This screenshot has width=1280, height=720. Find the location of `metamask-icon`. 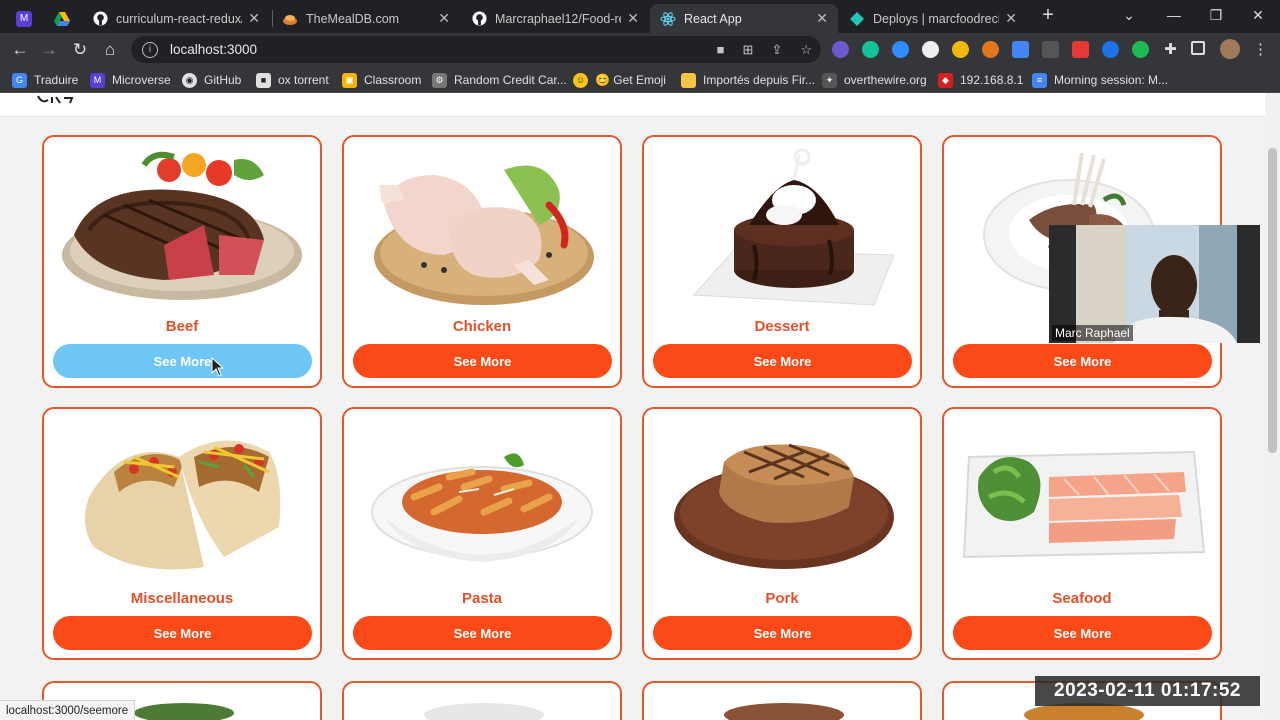

metamask-icon is located at coordinates (990, 49).